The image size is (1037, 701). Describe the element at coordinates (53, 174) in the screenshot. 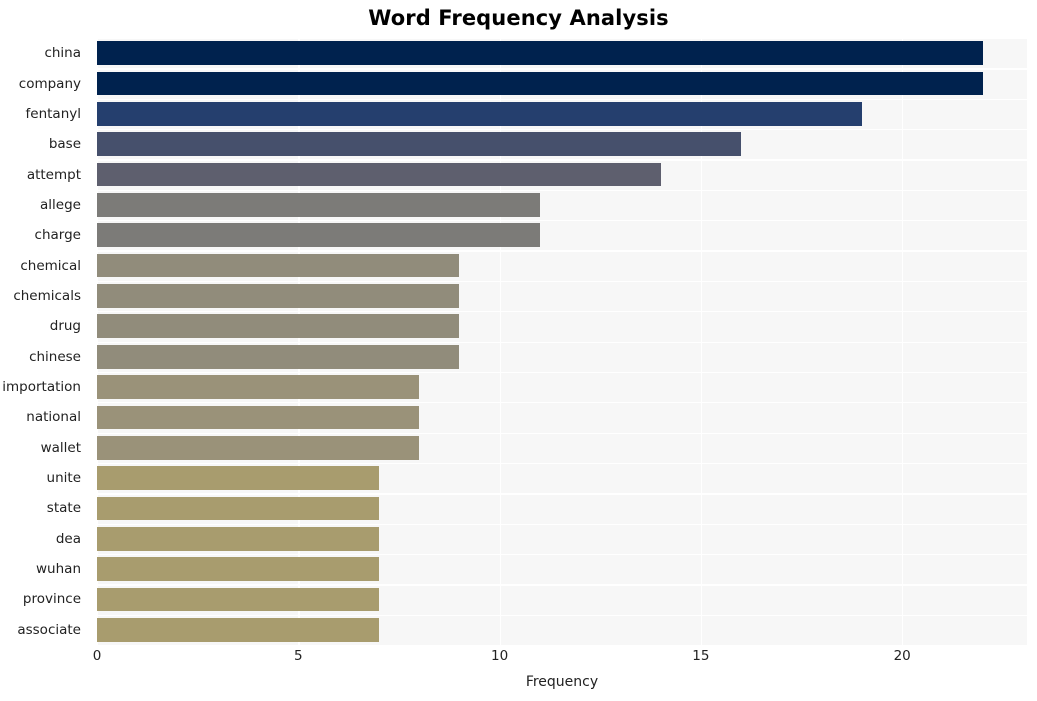

I see `y-axis-tick-label: attempt` at that location.